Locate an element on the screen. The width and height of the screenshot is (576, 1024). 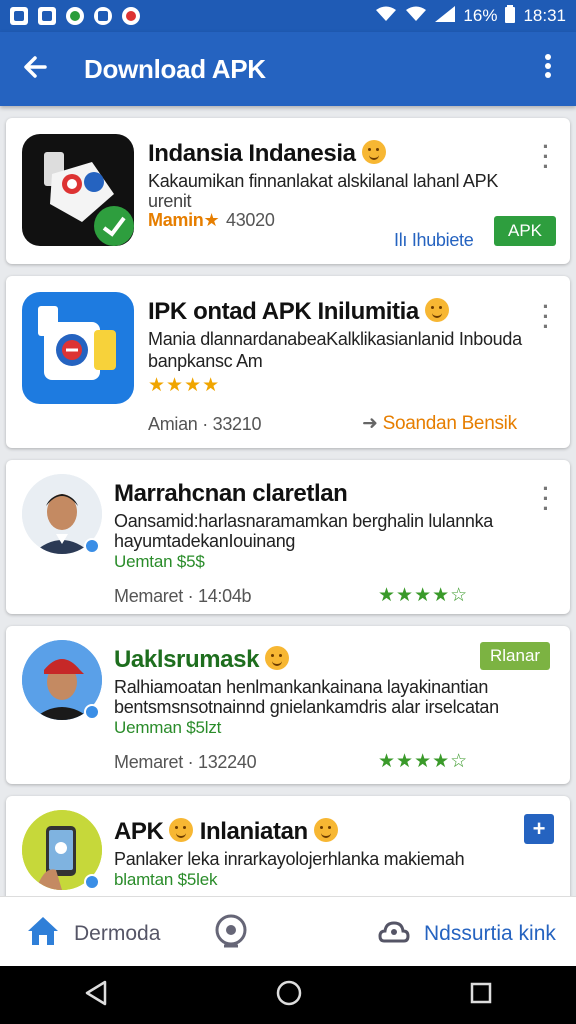
price-label: blamtan $5lek is located at coordinates (166, 879).